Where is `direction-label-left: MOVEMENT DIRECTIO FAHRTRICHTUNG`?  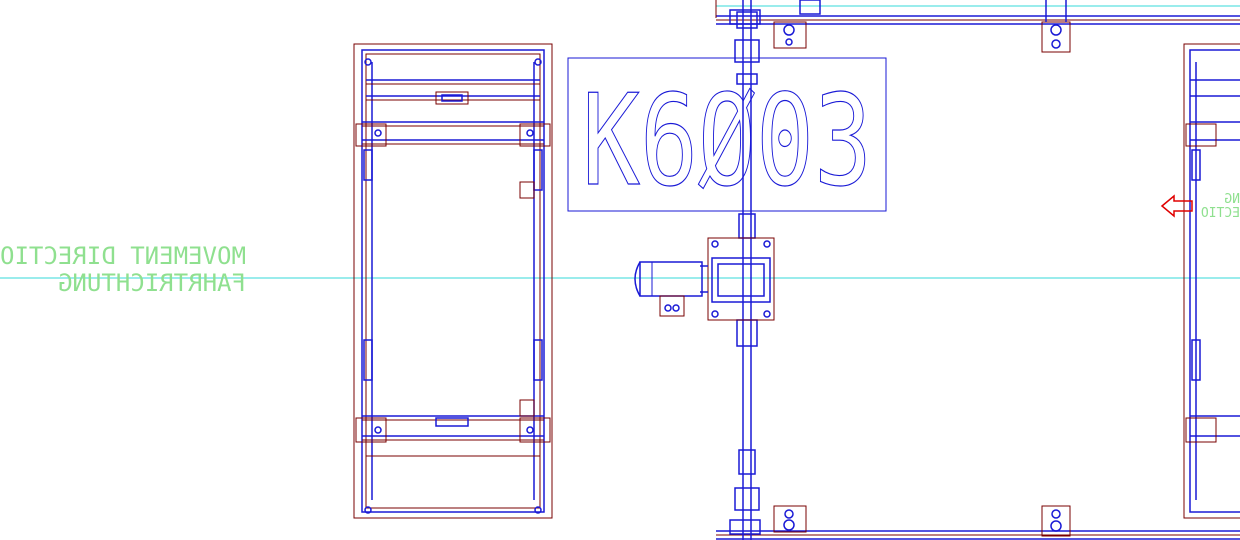
direction-label-left: MOVEMENT DIRECTIO FAHRTRICHTUNG is located at coordinates (123, 269).